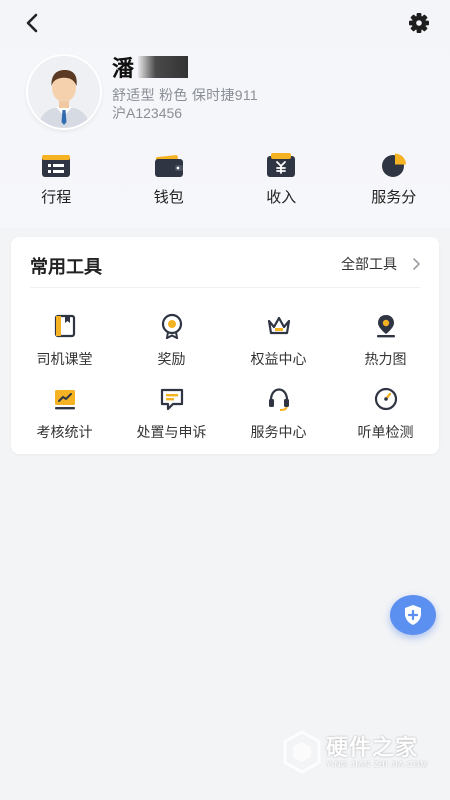 This screenshot has width=450, height=800. I want to click on medal-icon, so click(171, 326).